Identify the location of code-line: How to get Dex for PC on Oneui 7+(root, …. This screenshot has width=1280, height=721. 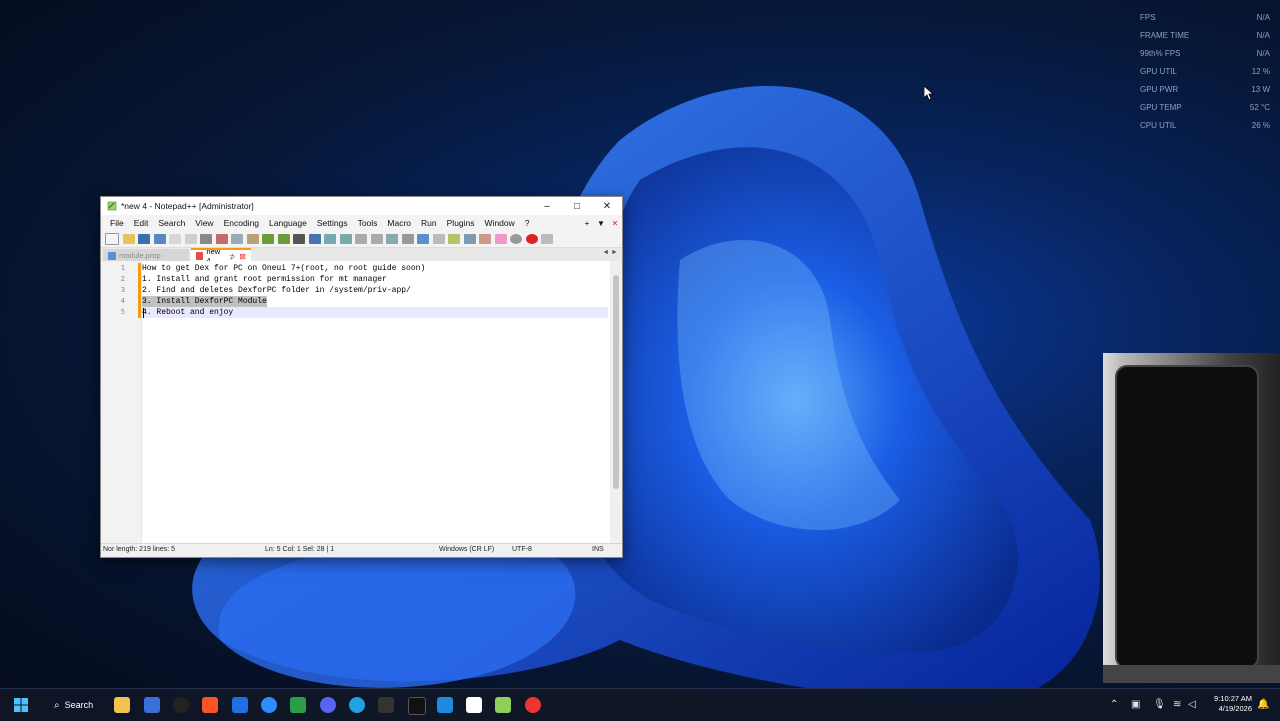
(284, 268).